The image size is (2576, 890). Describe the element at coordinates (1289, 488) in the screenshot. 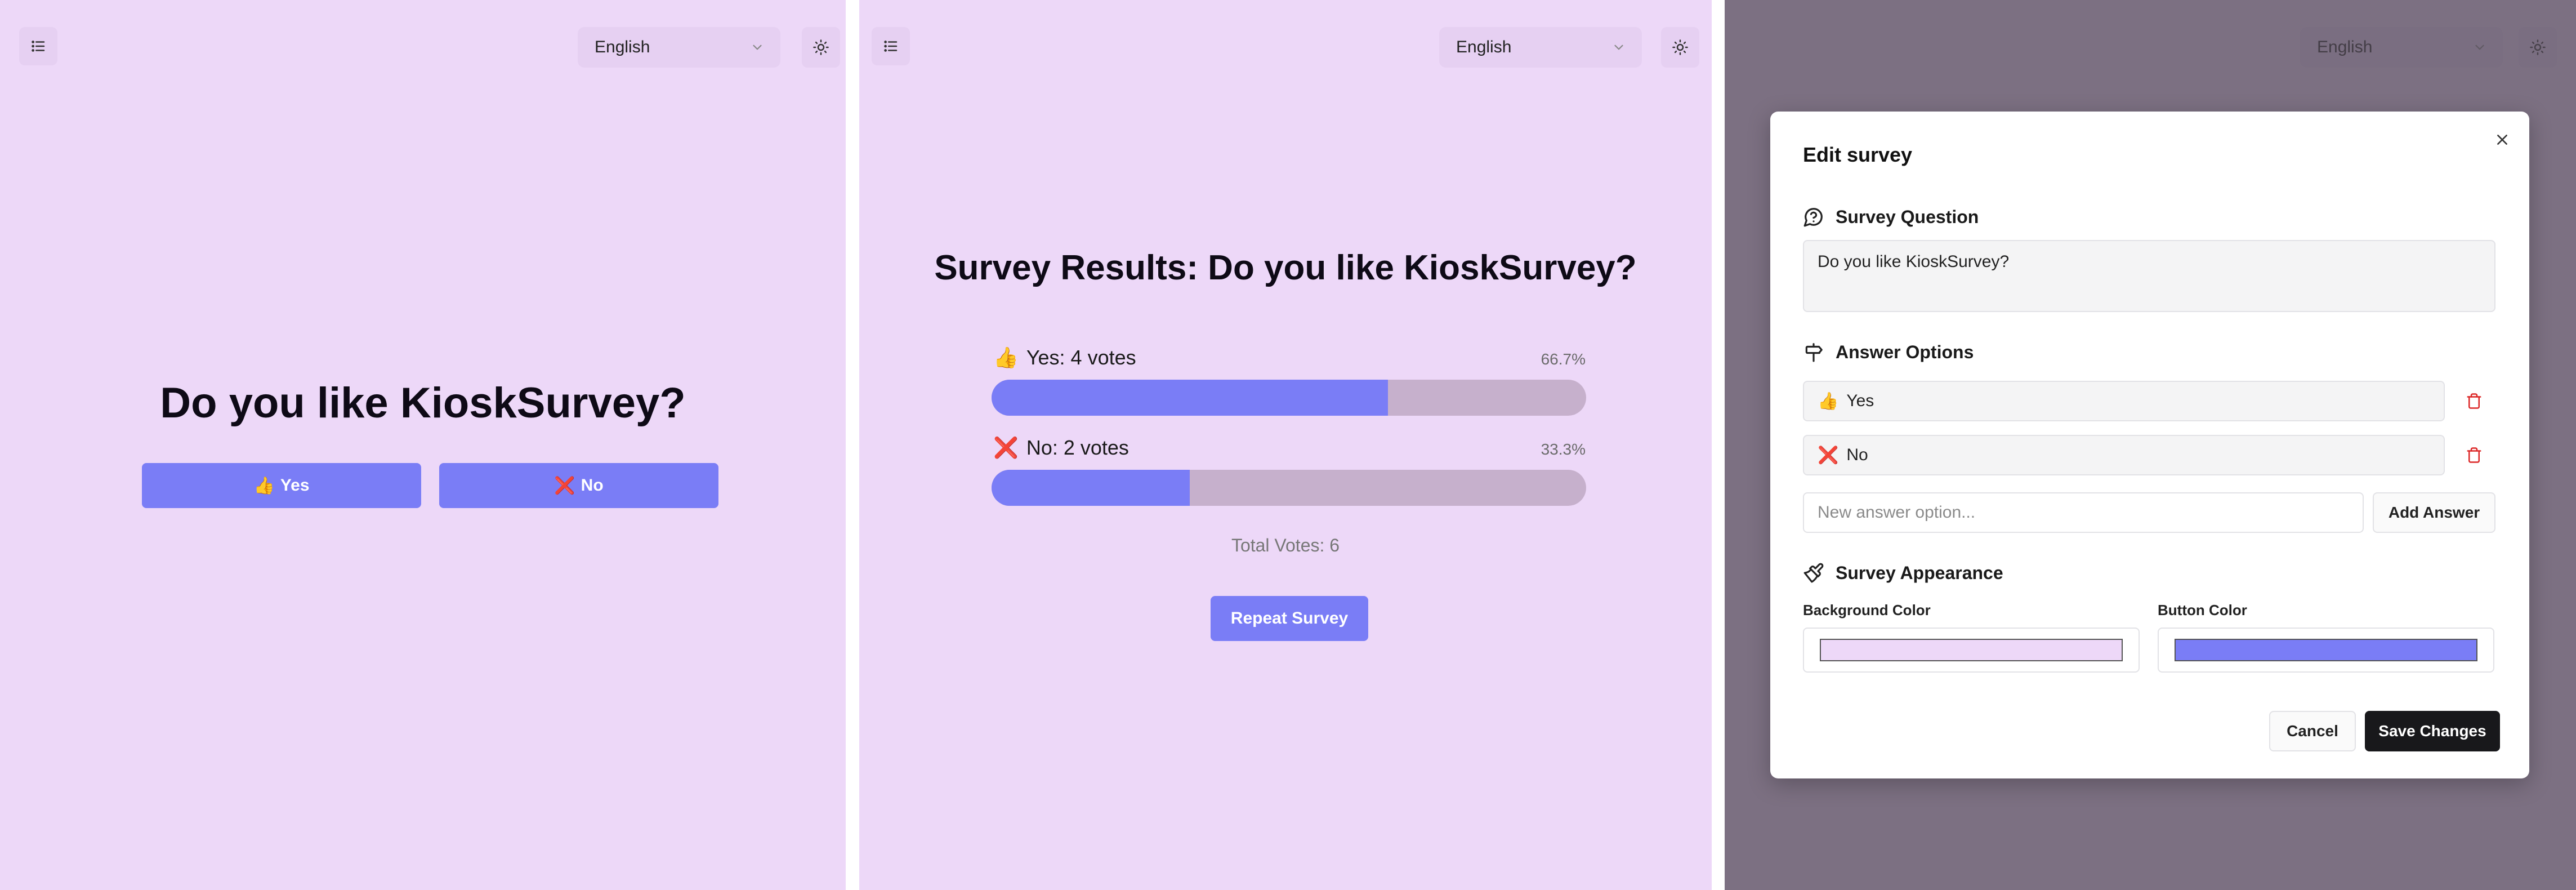

I see `result-bar-no` at that location.